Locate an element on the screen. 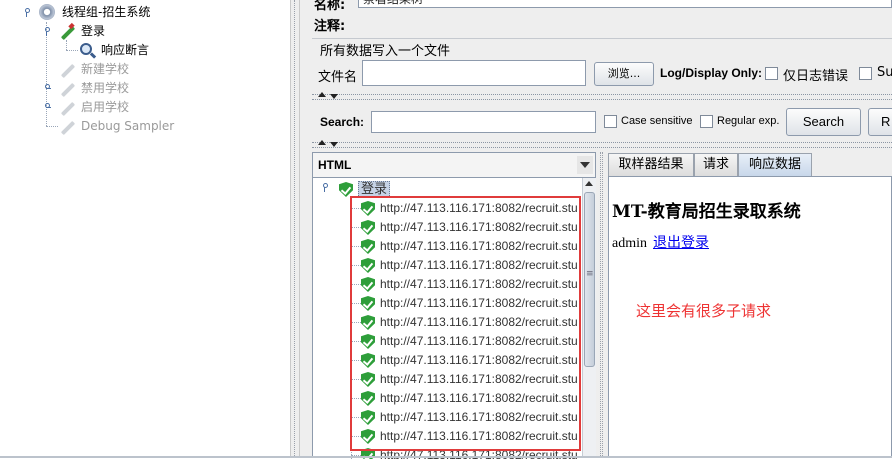 Image resolution: width=892 pixels, height=459 pixels. log-display-label: Log/Display Only: is located at coordinates (711, 73).